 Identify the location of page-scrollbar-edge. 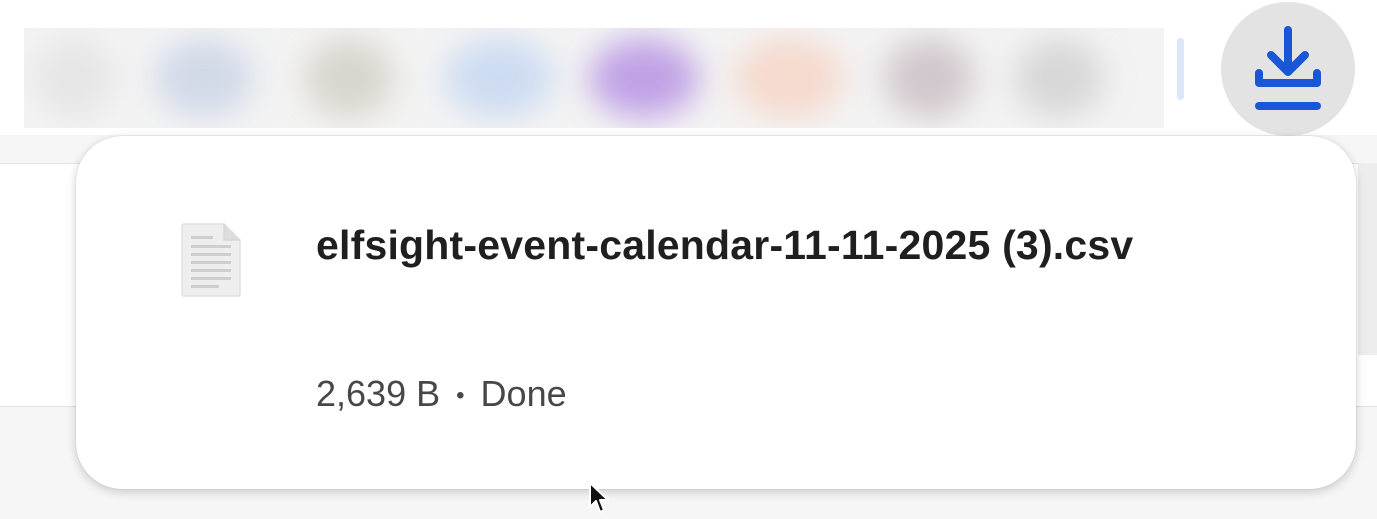
(1367, 259).